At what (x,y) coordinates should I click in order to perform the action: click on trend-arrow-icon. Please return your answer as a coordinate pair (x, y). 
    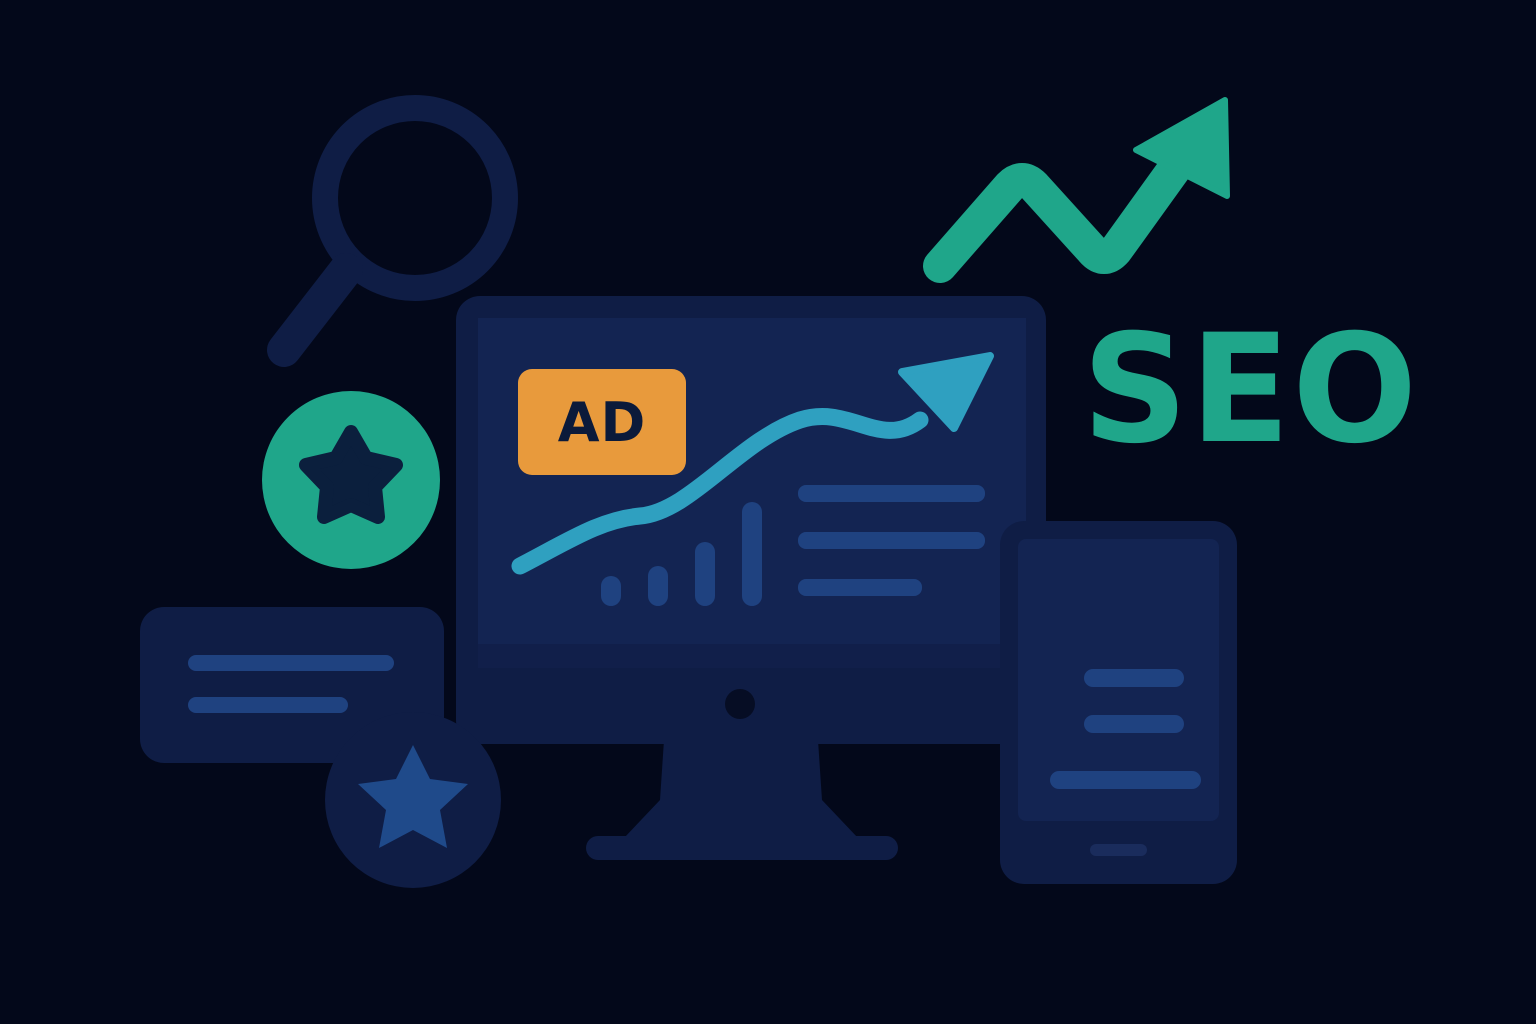
    Looking at the image, I should click on (1076, 190).